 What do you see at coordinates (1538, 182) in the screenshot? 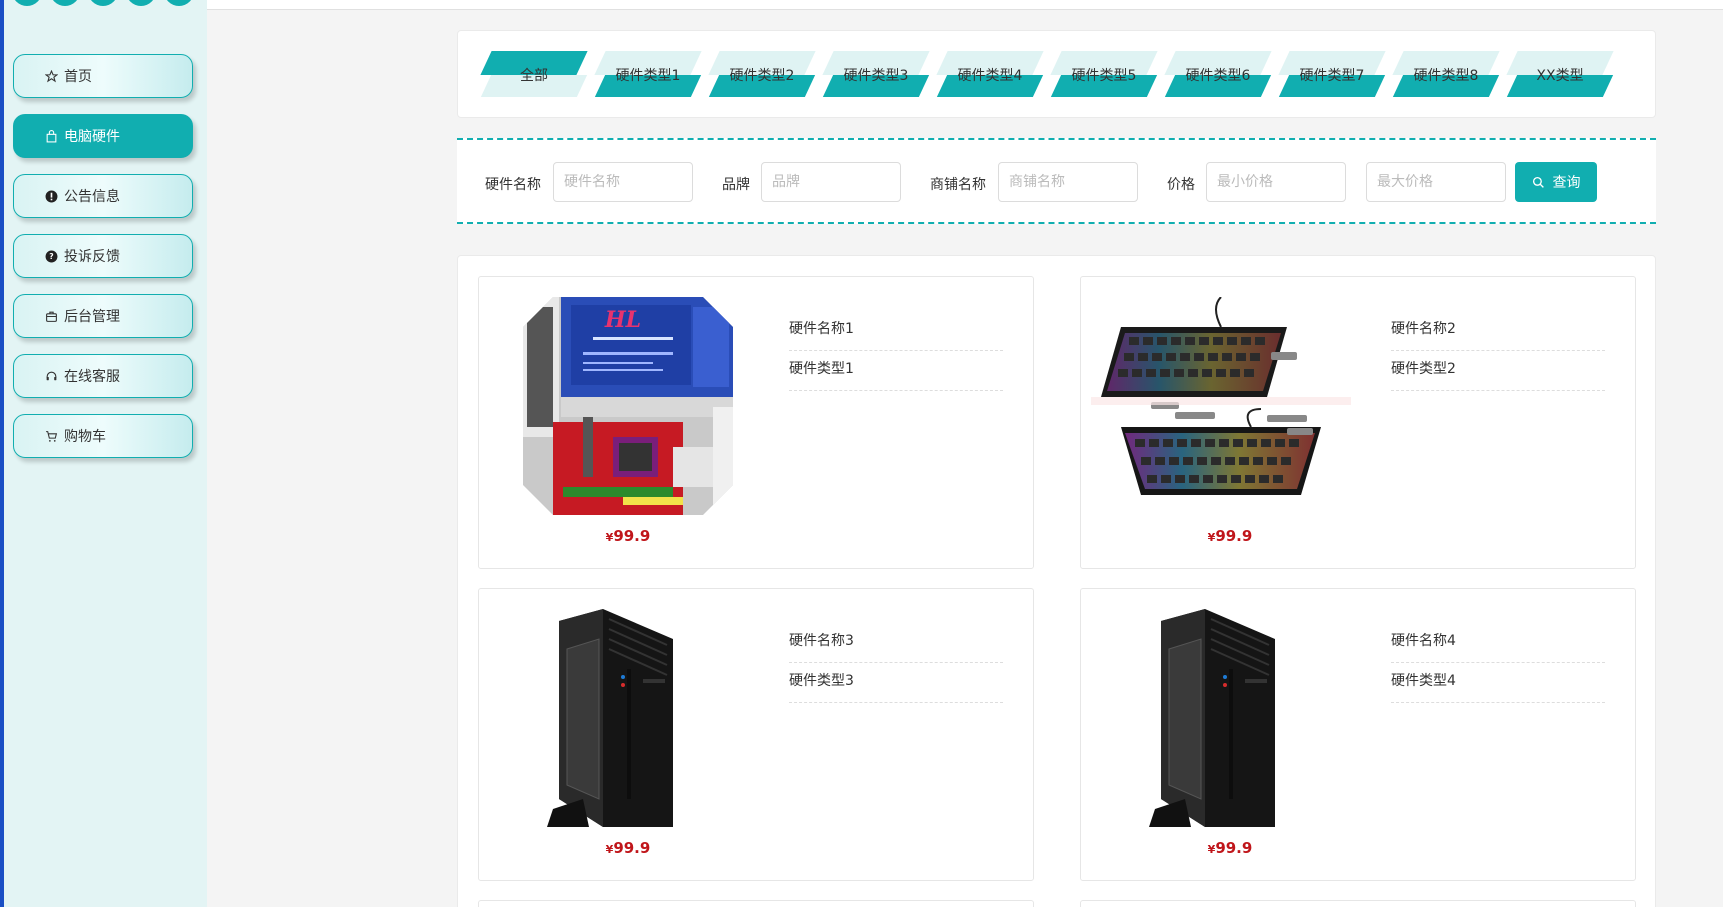
I see `search-icon` at bounding box center [1538, 182].